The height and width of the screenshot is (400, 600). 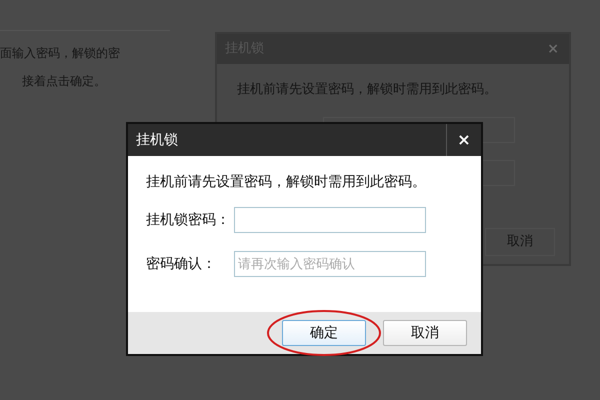 What do you see at coordinates (188, 220) in the screenshot?
I see `field-label: 挂机锁密码：` at bounding box center [188, 220].